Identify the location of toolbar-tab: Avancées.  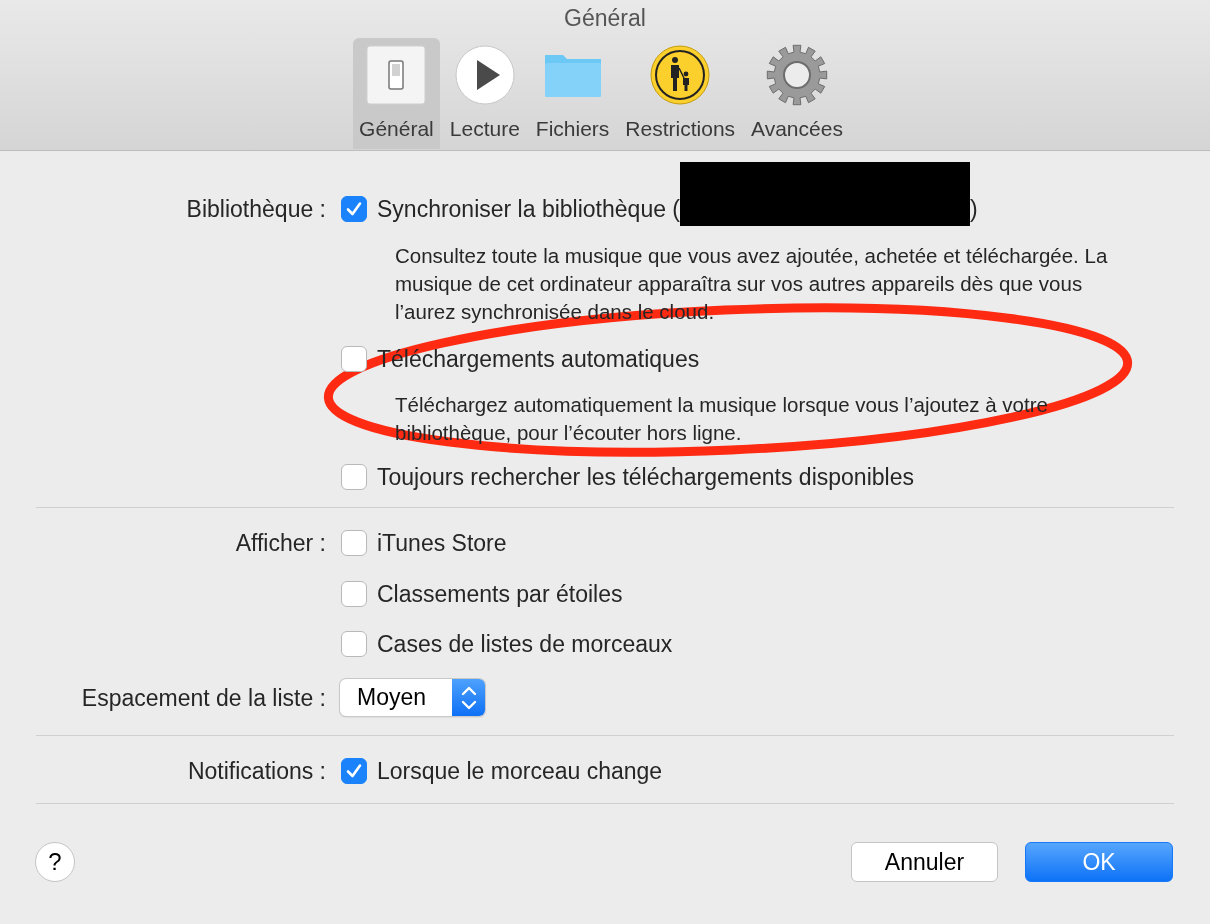
(797, 93).